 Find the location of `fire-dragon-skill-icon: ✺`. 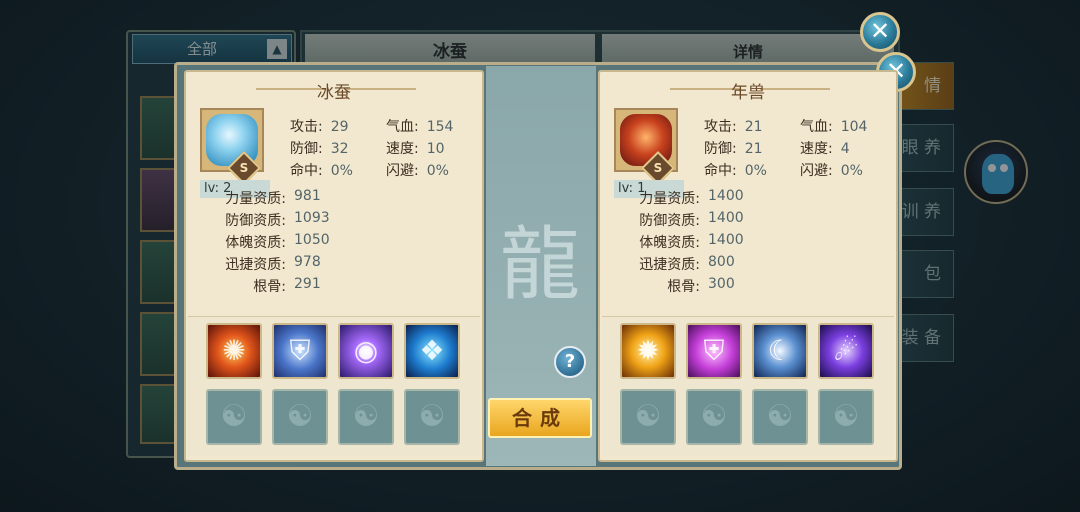

fire-dragon-skill-icon: ✺ is located at coordinates (234, 351).